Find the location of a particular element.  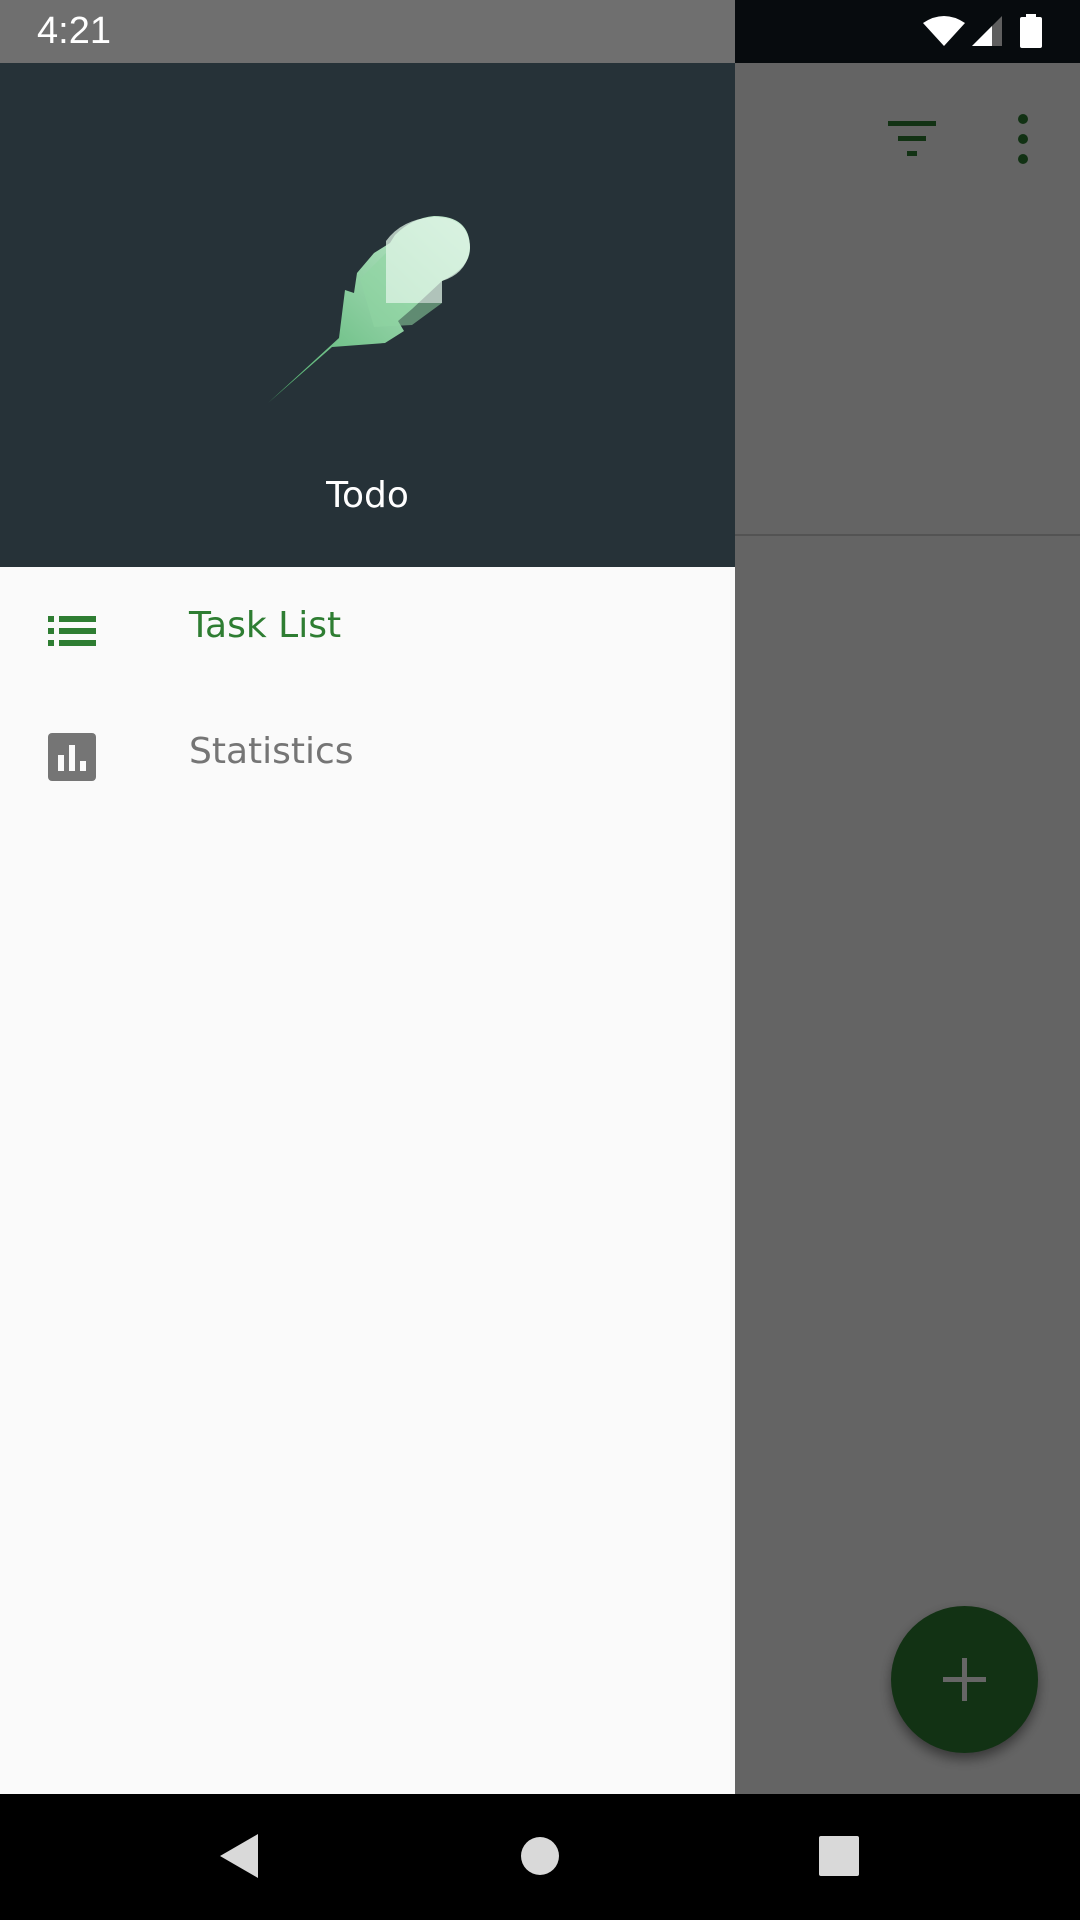

home-icon is located at coordinates (540, 1856).